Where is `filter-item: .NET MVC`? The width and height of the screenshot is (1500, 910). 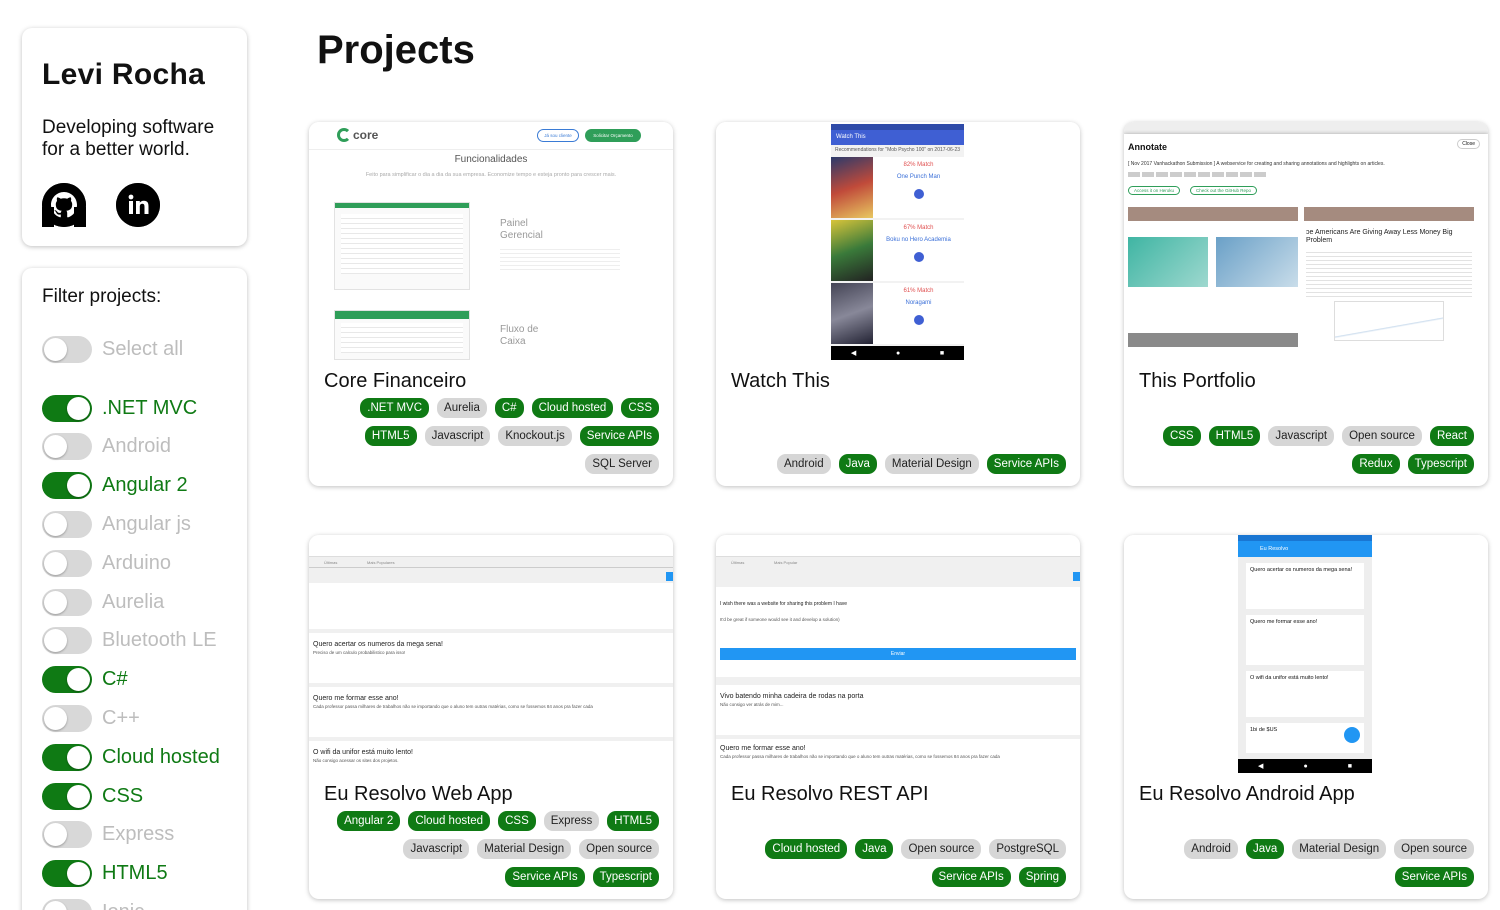 filter-item: .NET MVC is located at coordinates (134, 408).